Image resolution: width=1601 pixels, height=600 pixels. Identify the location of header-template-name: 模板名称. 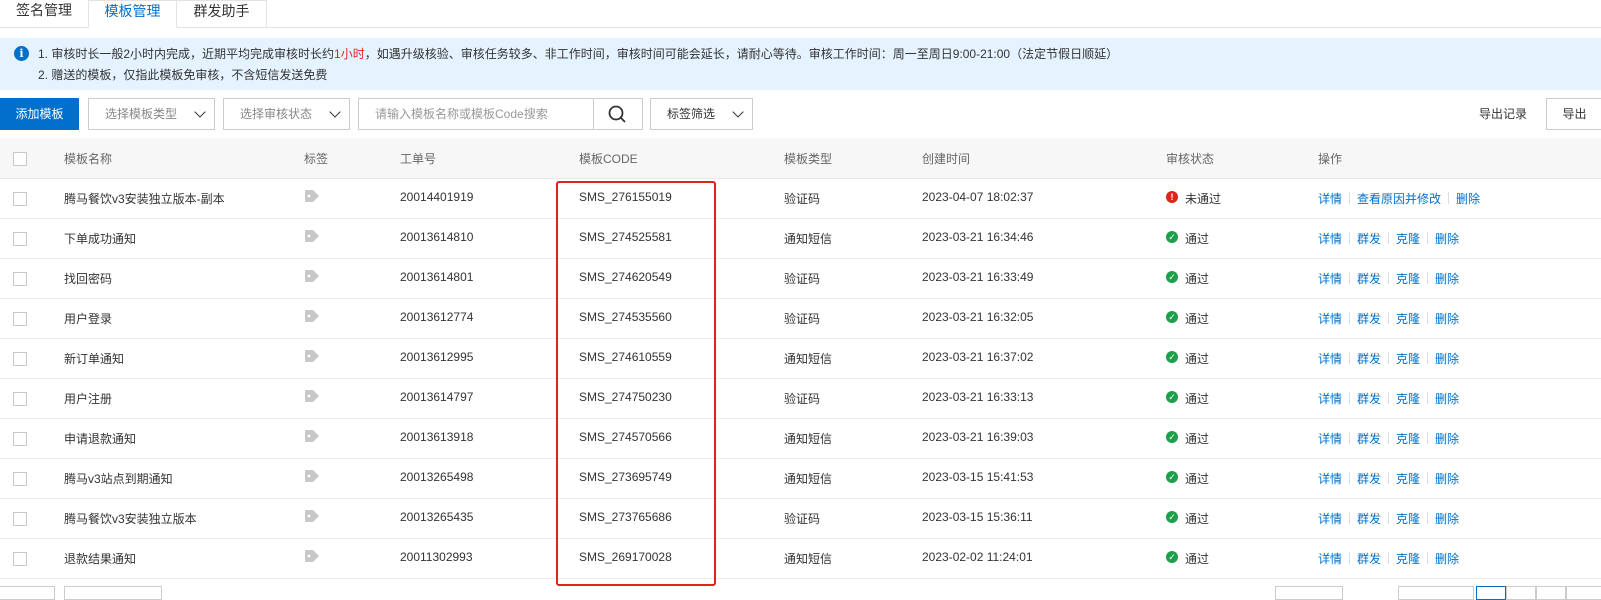
(88, 159).